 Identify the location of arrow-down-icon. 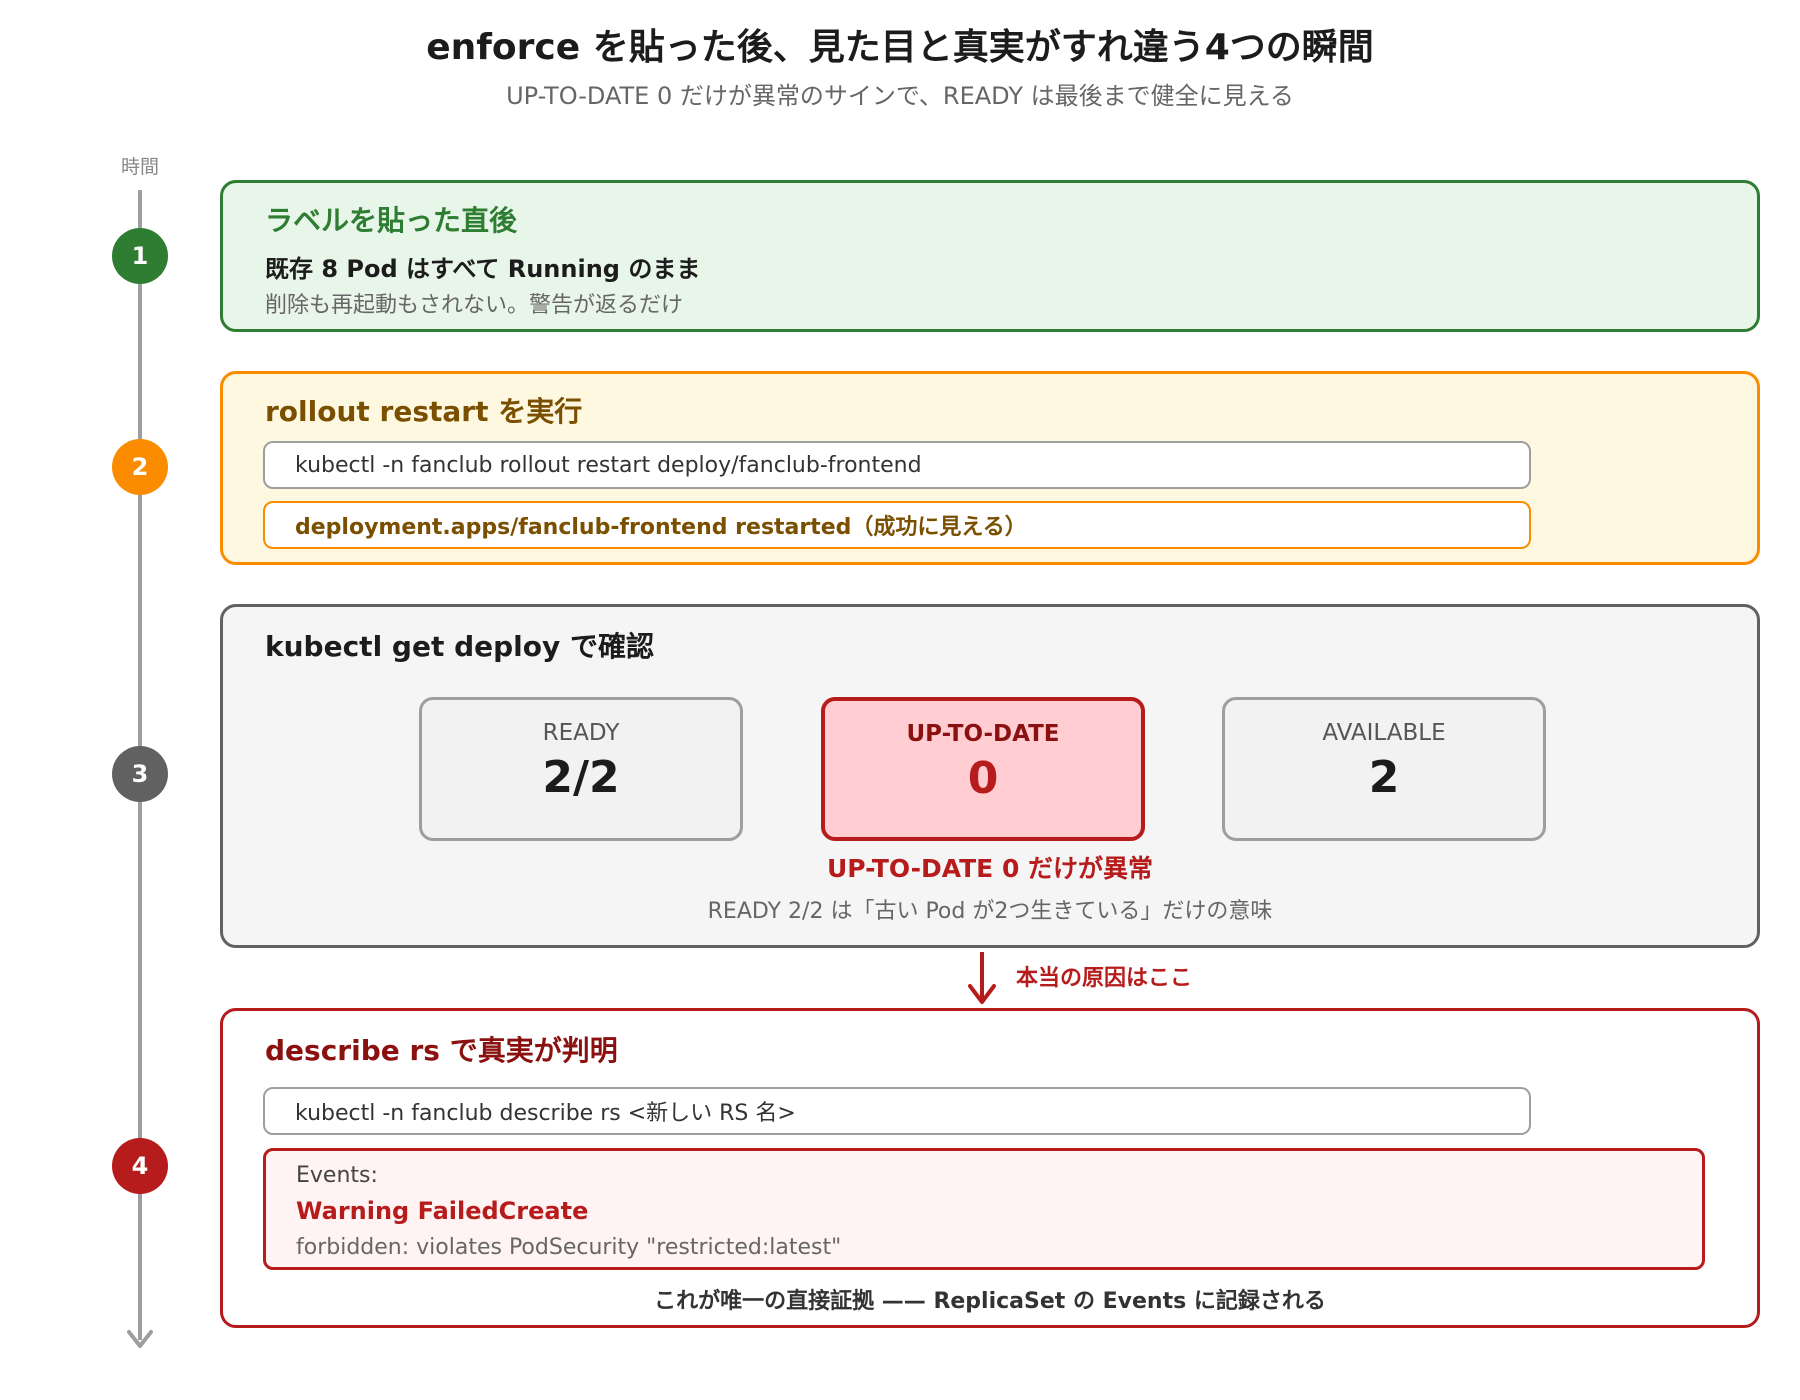
(982, 978).